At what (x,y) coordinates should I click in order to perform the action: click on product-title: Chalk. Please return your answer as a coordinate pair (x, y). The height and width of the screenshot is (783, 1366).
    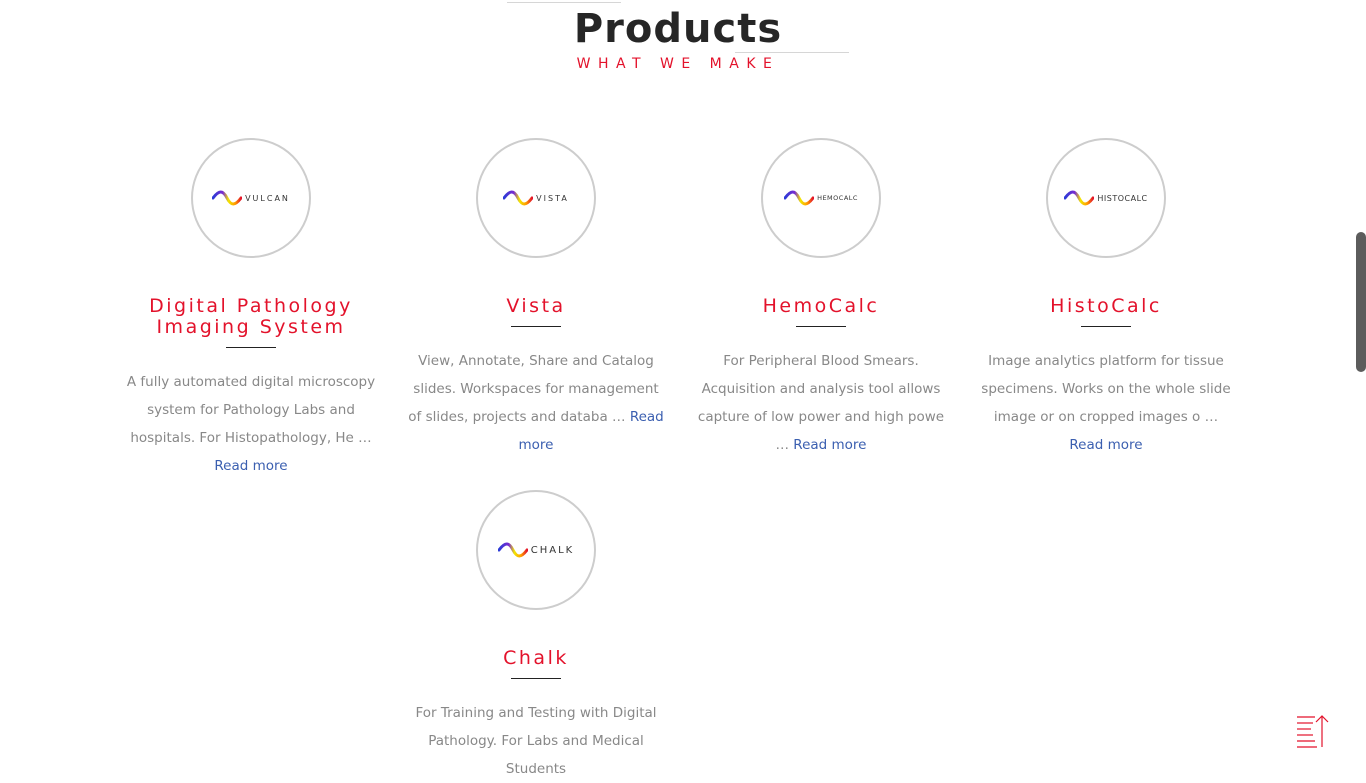
    Looking at the image, I should click on (536, 658).